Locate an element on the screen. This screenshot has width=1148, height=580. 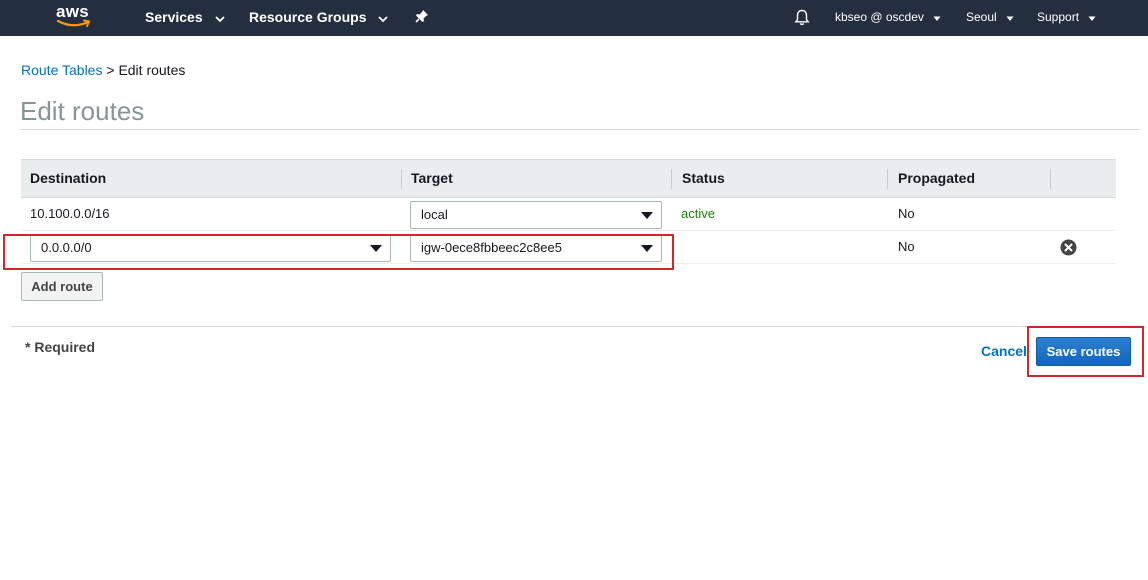
highlight-save-box is located at coordinates (1085, 351).